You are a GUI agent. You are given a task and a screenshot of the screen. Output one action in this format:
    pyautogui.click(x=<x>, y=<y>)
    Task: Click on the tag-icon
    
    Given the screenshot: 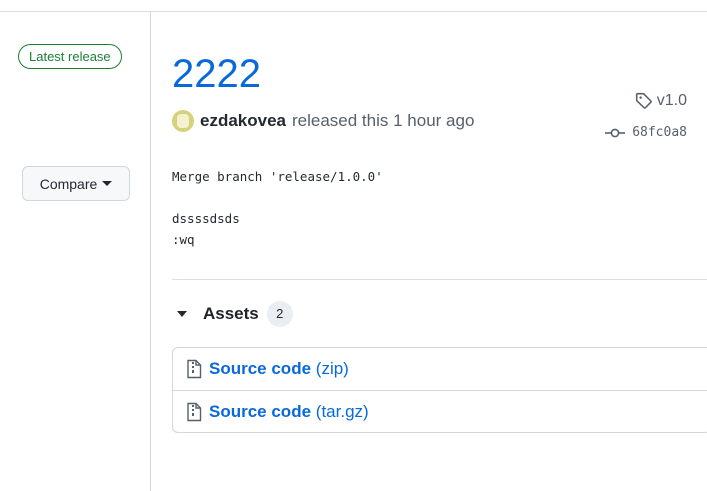 What is the action you would take?
    pyautogui.click(x=643, y=100)
    